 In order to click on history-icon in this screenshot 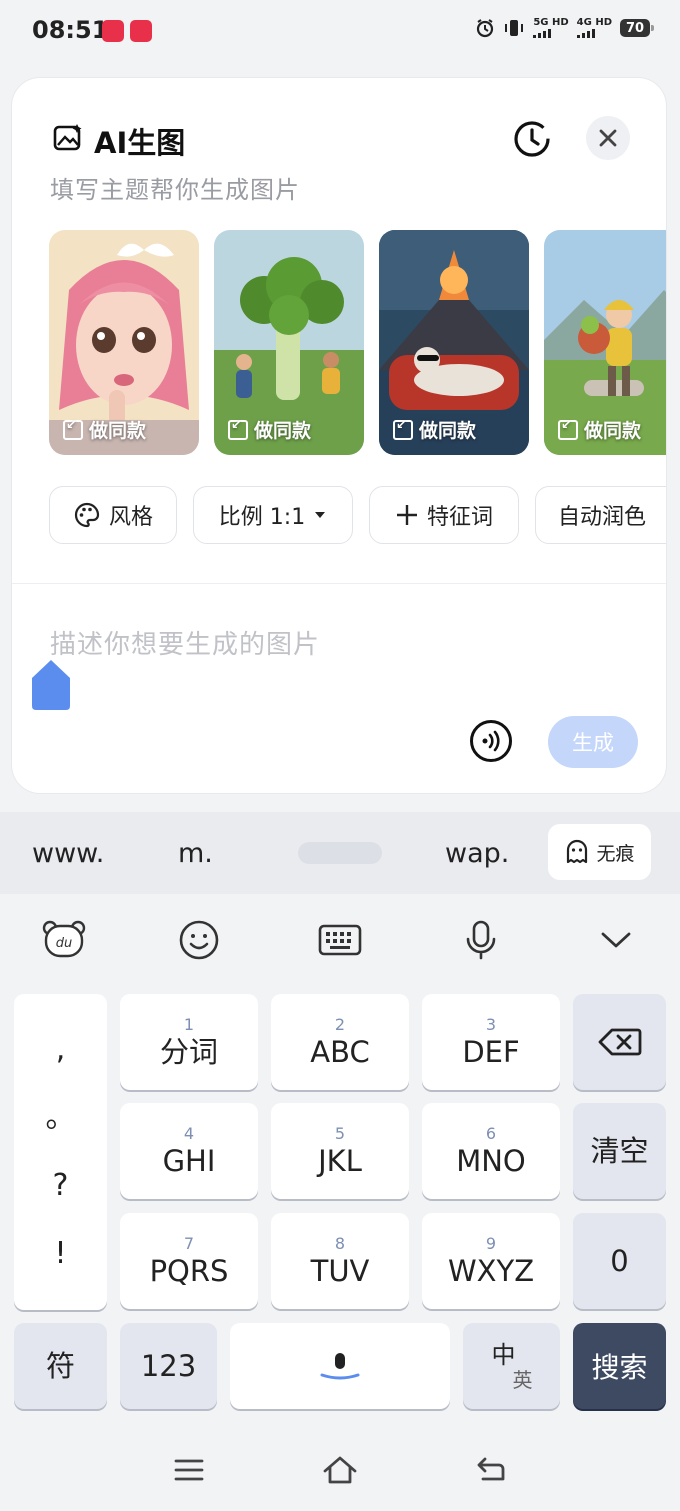, I will do `click(532, 138)`.